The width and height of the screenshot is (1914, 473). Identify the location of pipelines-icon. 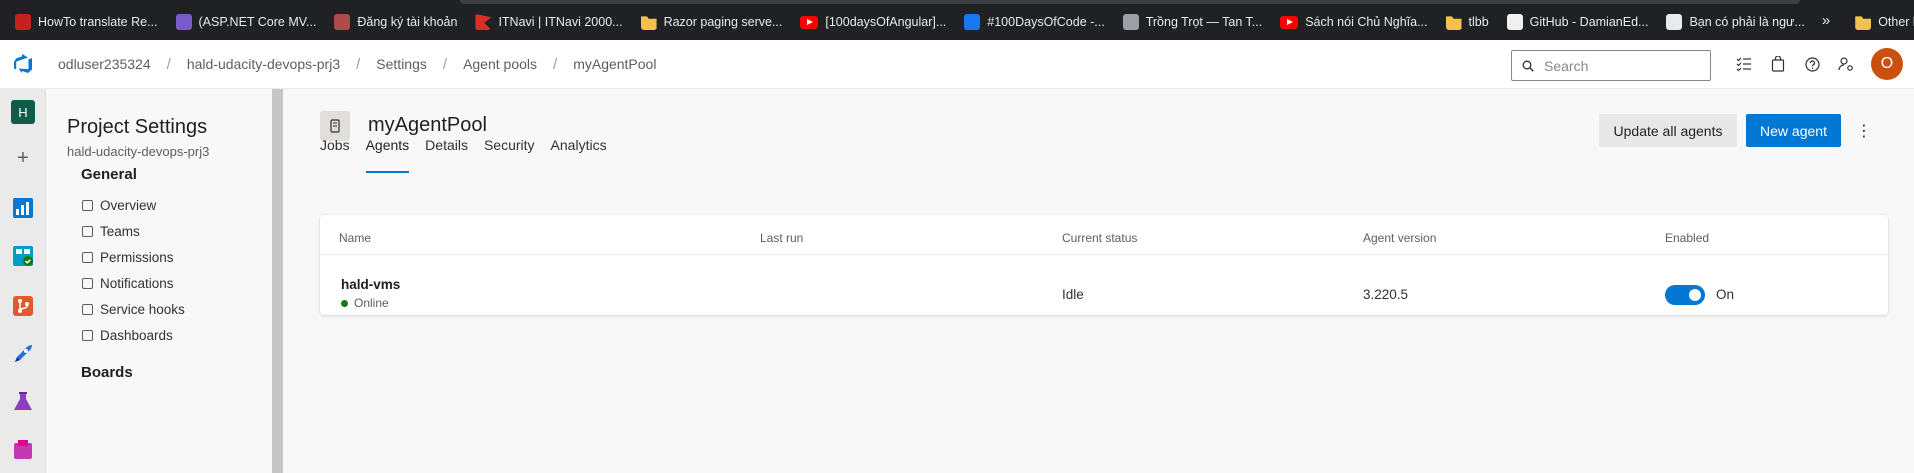
(23, 354).